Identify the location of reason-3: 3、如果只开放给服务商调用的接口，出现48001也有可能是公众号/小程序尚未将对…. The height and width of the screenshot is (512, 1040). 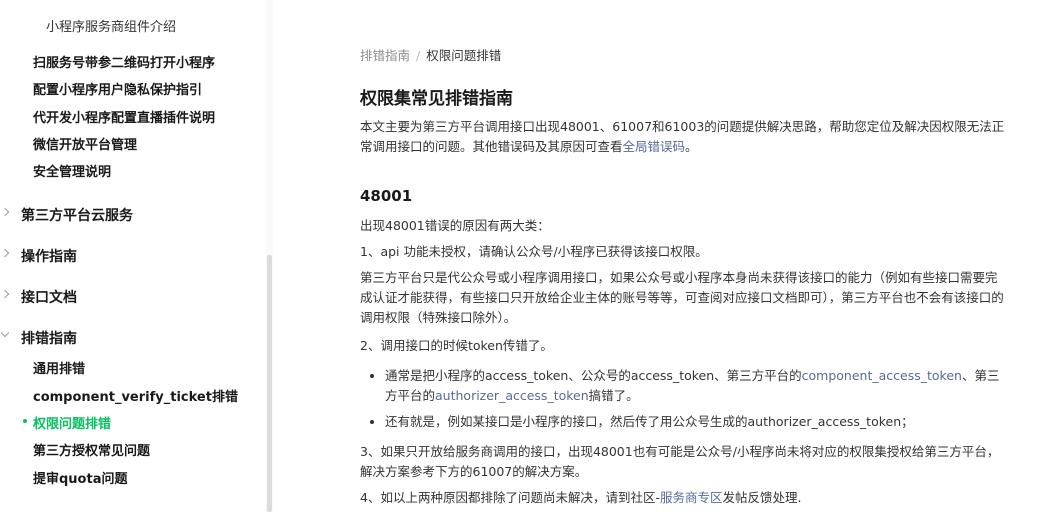
(680, 461).